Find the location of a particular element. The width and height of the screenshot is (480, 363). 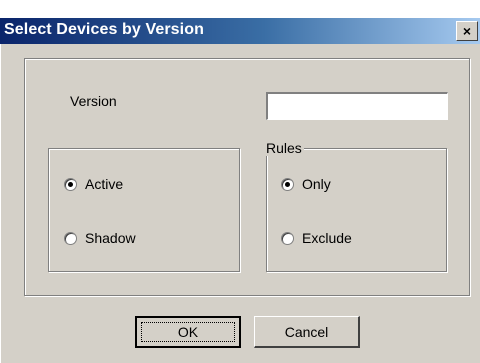

close-button: × is located at coordinates (467, 31).